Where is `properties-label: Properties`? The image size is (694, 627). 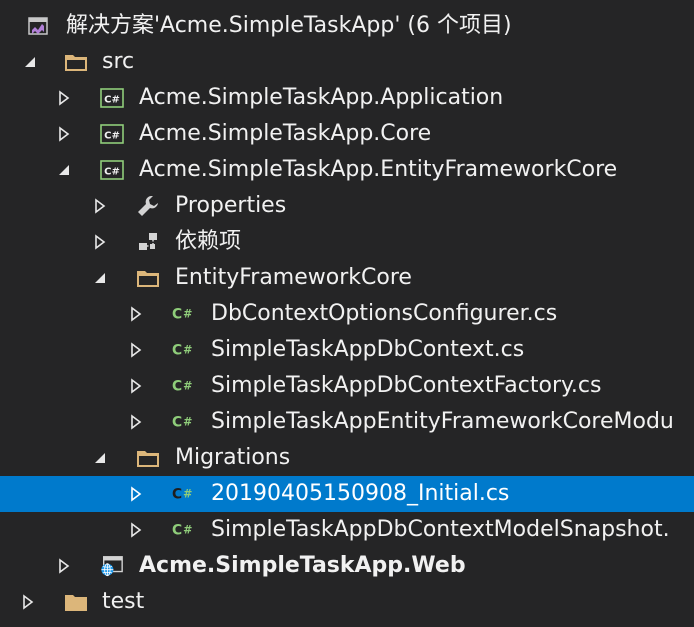 properties-label: Properties is located at coordinates (231, 205).